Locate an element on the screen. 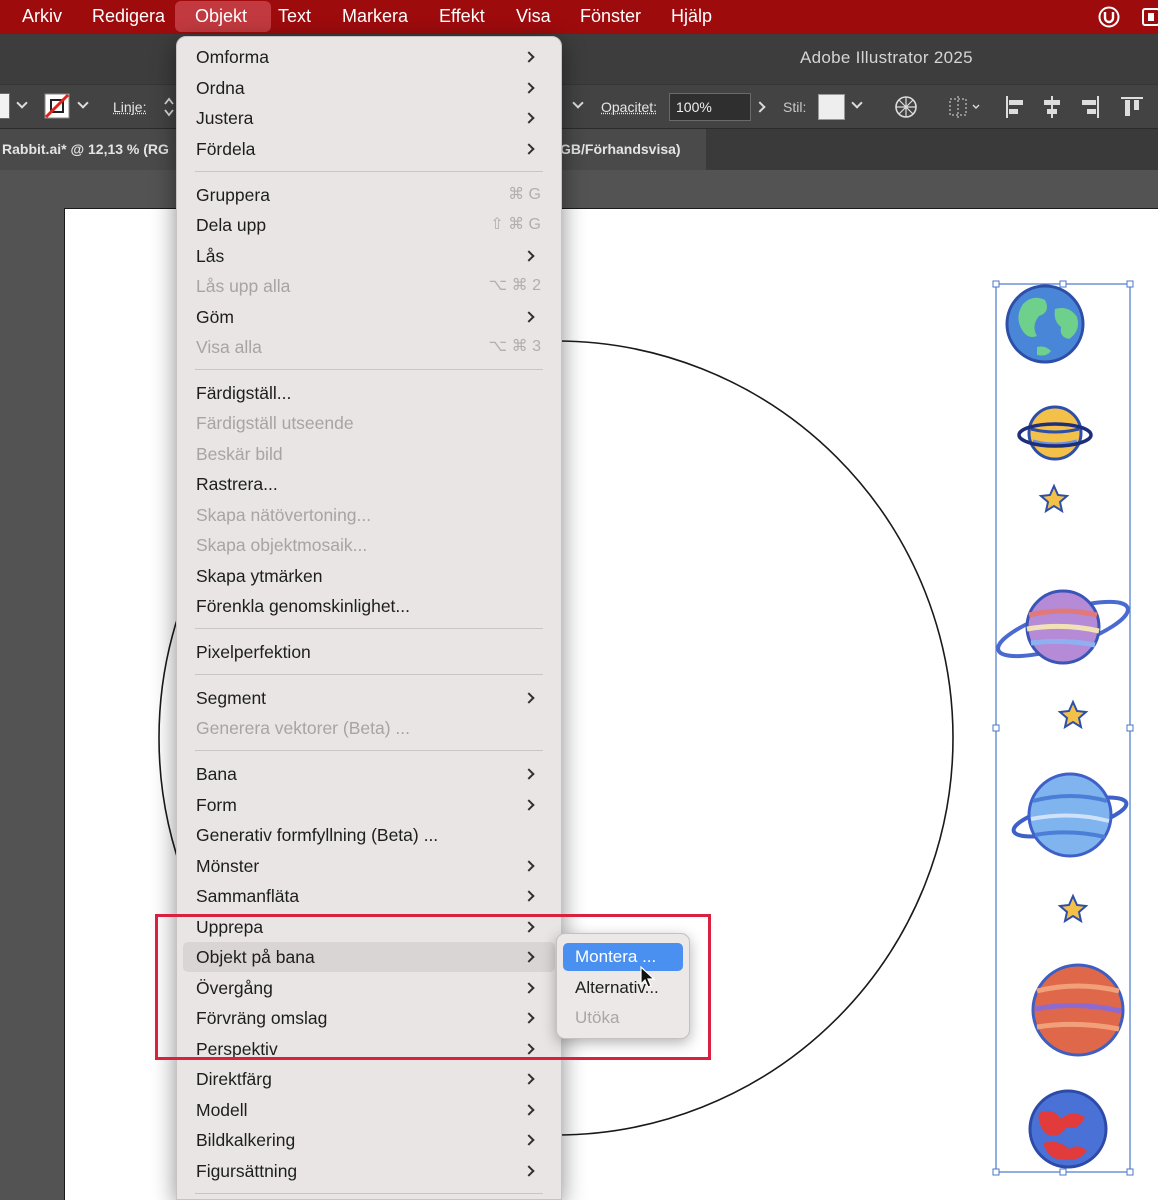  stroke-none-icon is located at coordinates (57, 106).